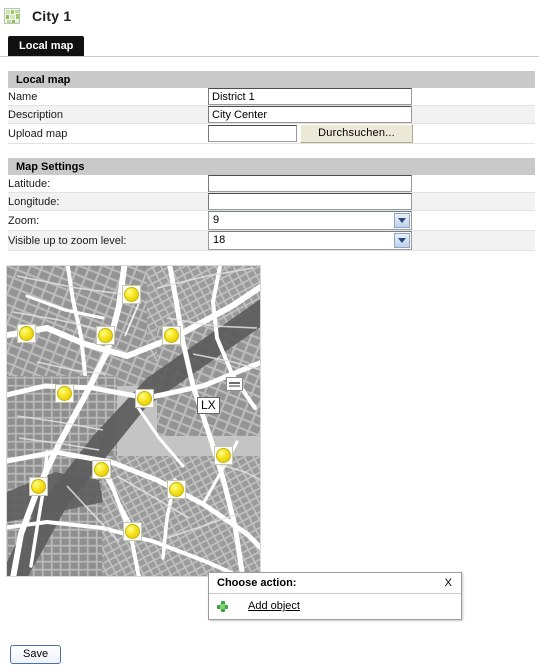 The width and height of the screenshot is (539, 670). Describe the element at coordinates (310, 220) in the screenshot. I see `zoom-select: 9` at that location.